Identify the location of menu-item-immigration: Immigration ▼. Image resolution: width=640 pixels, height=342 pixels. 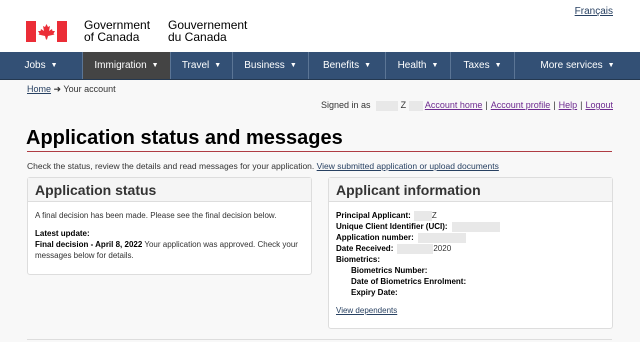
(127, 65).